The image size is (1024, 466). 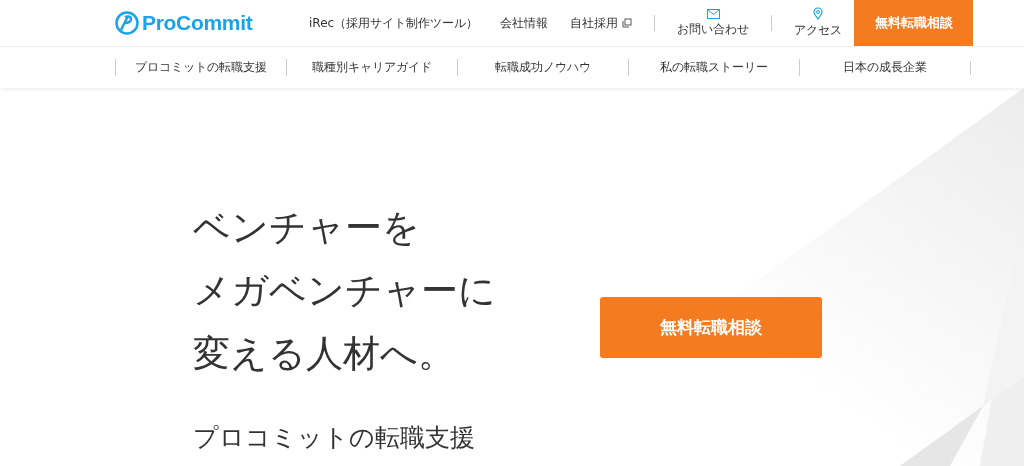 I want to click on subtitle: プロコミットの転職支援, so click(x=334, y=438).